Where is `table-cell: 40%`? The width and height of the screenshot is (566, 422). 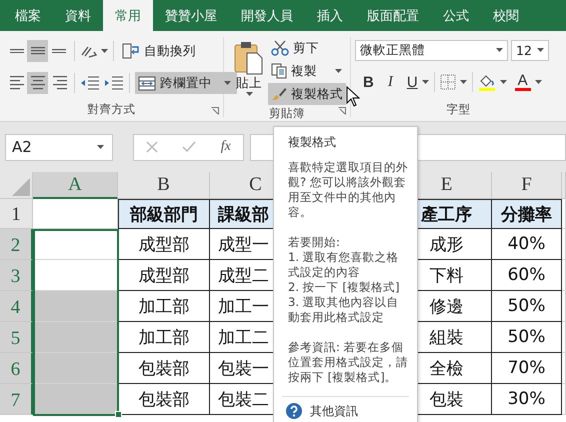 table-cell: 40% is located at coordinates (527, 244).